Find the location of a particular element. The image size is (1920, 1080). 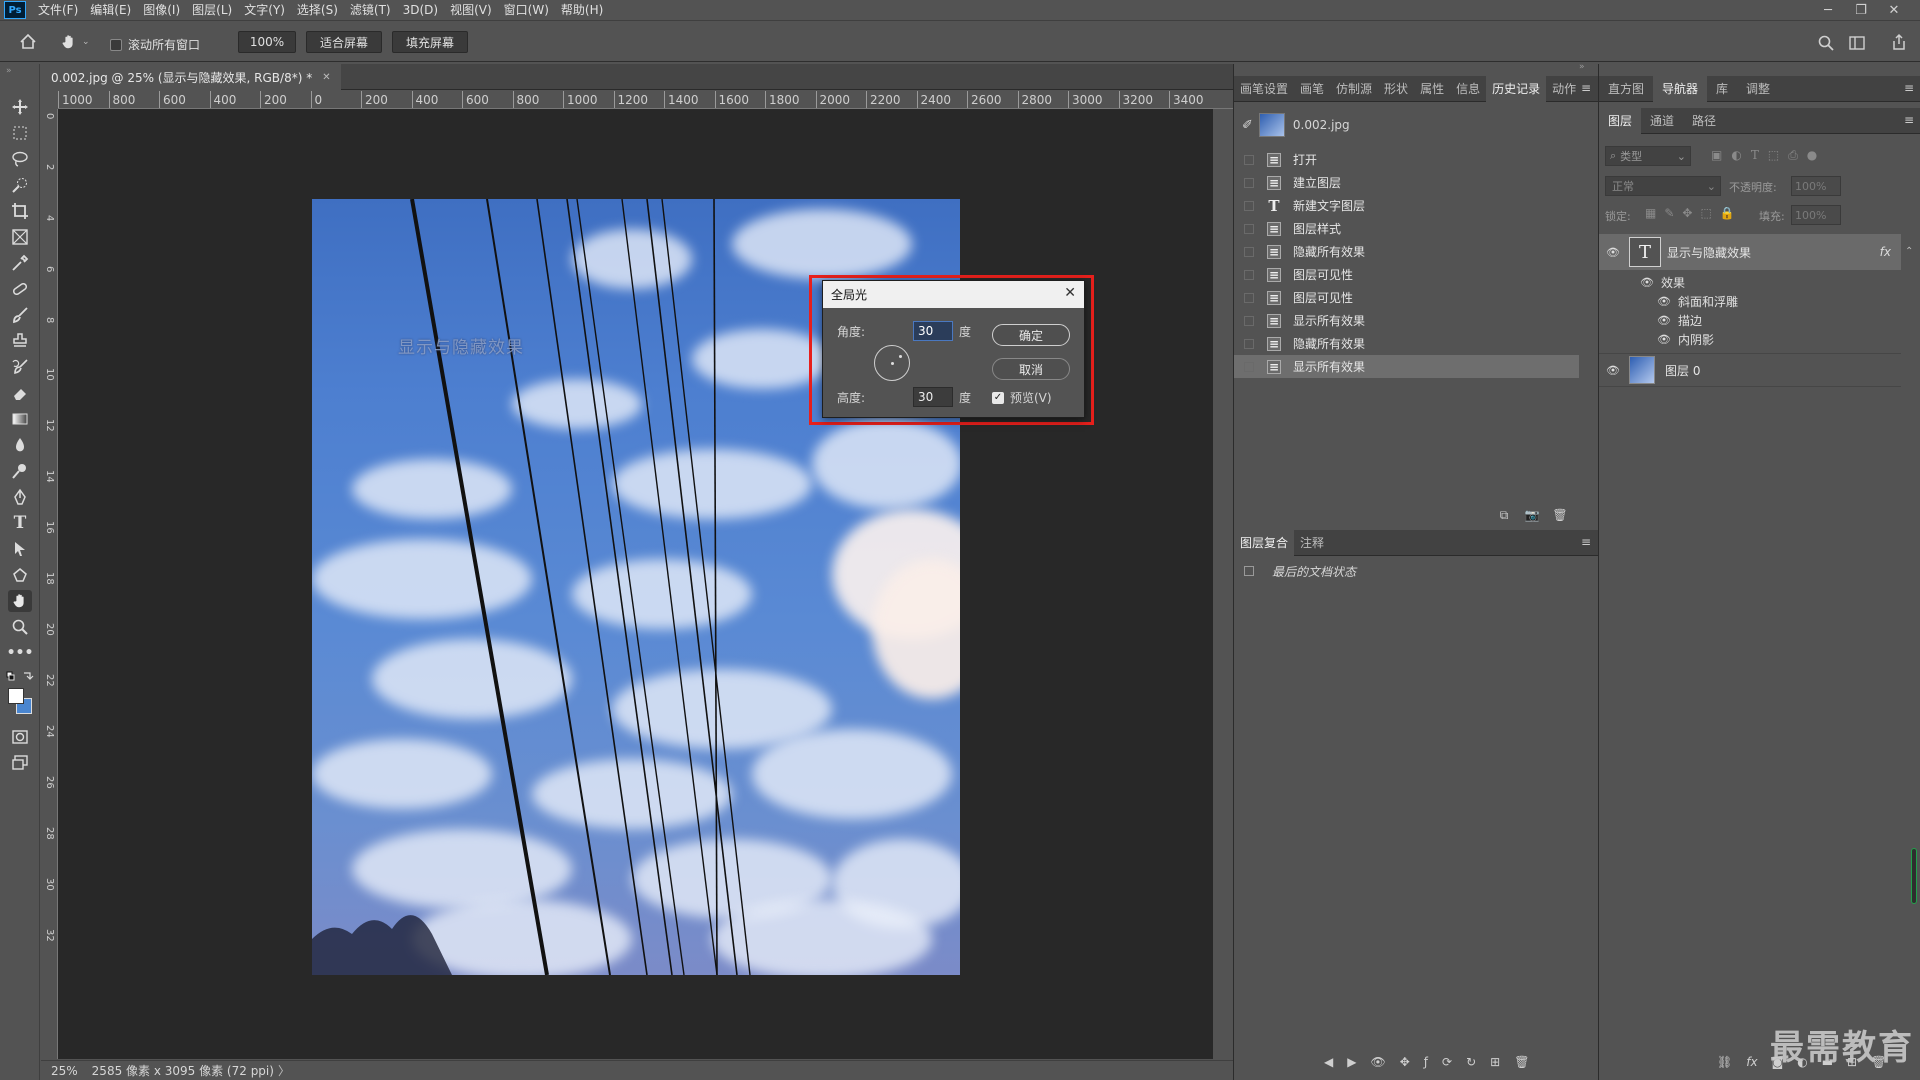

pixel-filter-icon: ▣ is located at coordinates (1716, 155).